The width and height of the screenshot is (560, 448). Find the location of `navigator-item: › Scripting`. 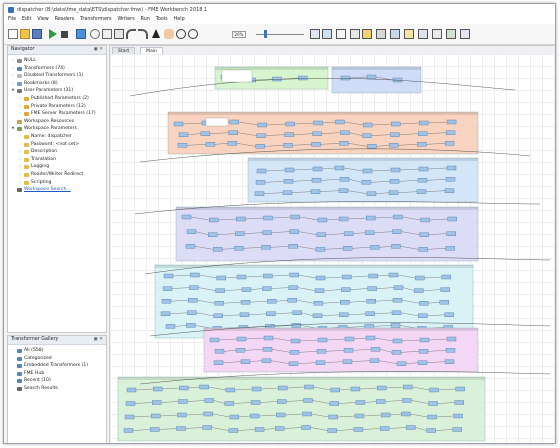

navigator-item: › Scripting is located at coordinates (57, 183).